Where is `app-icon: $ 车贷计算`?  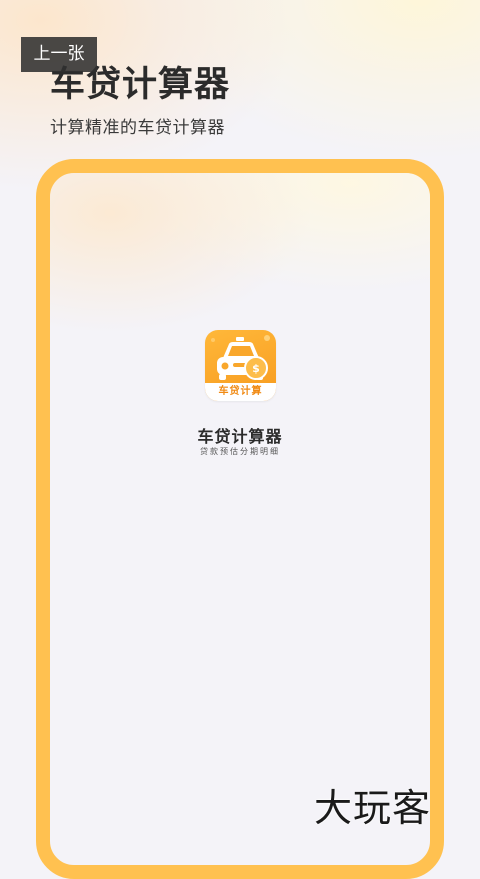 app-icon: $ 车贷计算 is located at coordinates (240, 365).